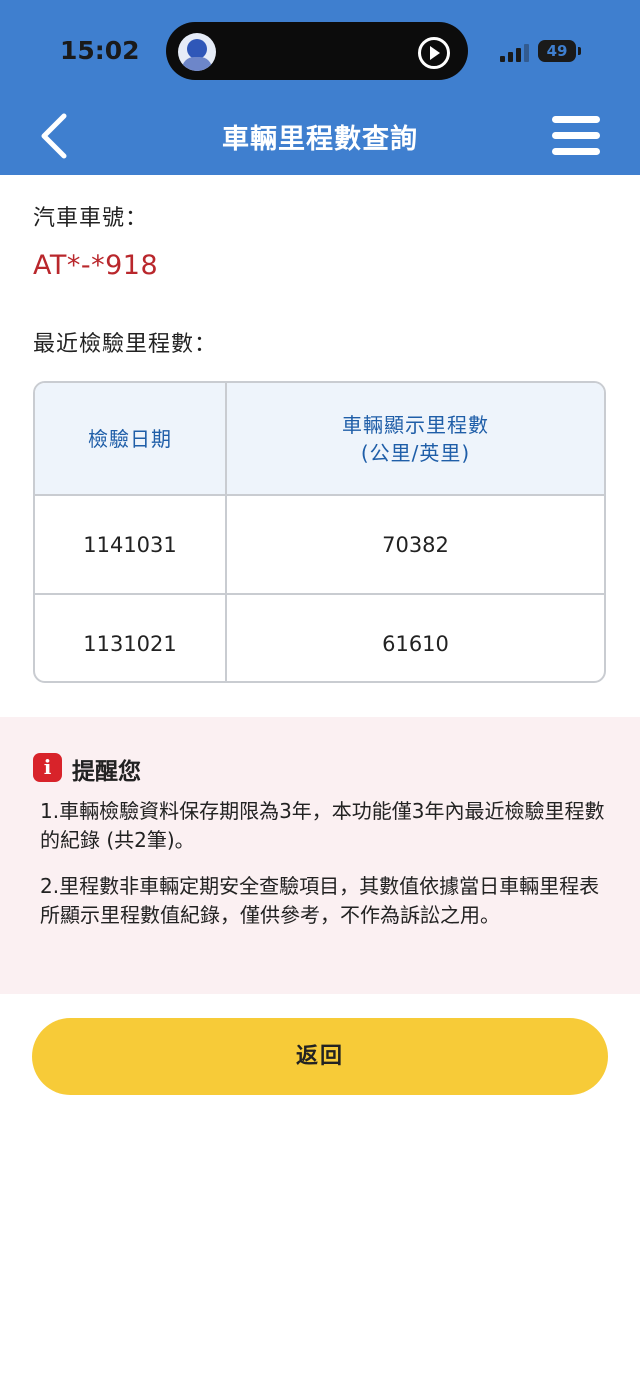  Describe the element at coordinates (434, 53) in the screenshot. I see `play-icon` at that location.